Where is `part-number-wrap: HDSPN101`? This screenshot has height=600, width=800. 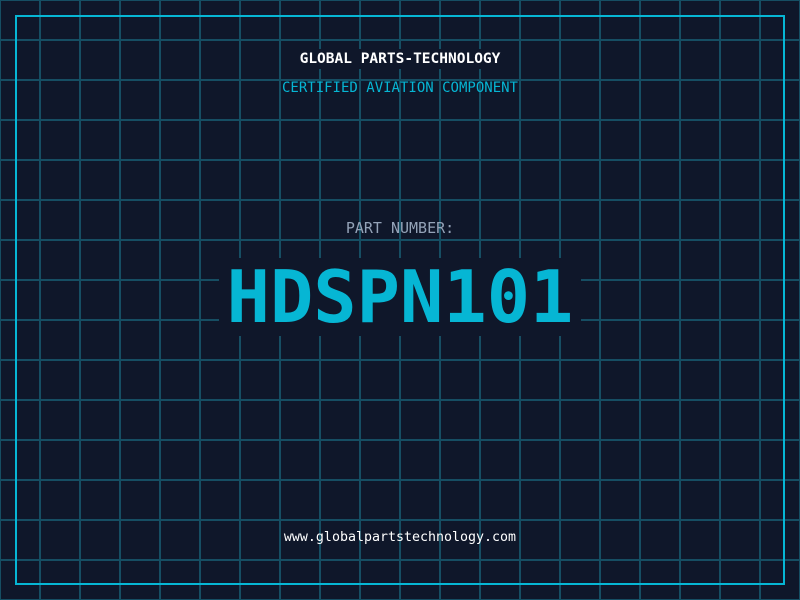 part-number-wrap: HDSPN101 is located at coordinates (400, 297).